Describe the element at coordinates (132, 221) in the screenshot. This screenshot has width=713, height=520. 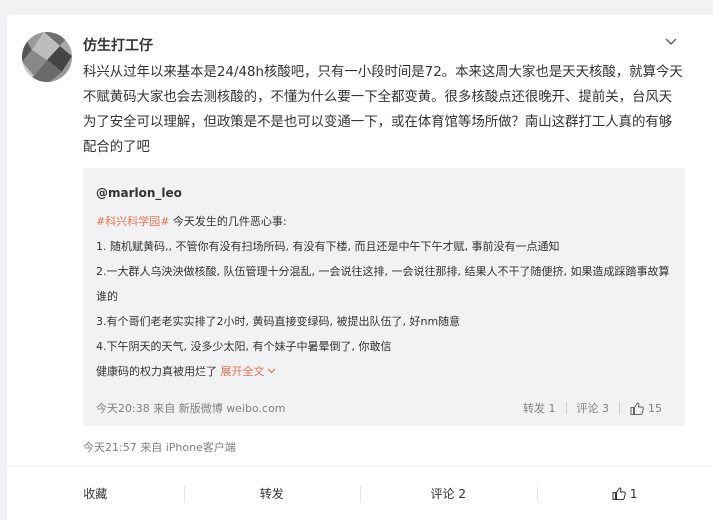
I see `hashtag-link: #科兴科学园#` at that location.